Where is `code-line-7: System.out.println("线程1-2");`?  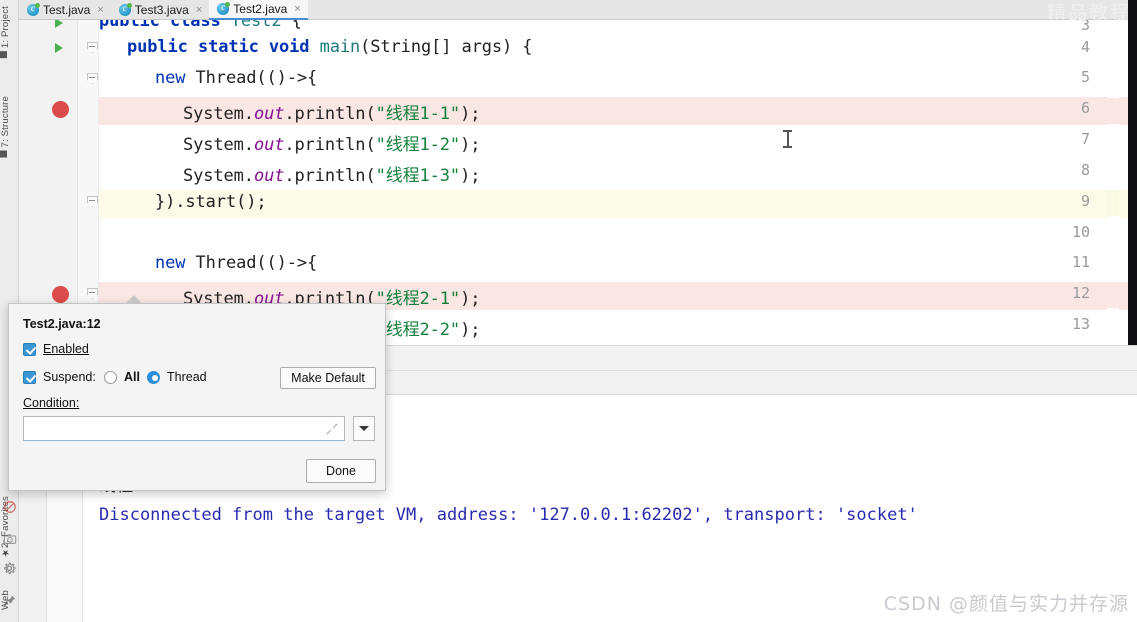 code-line-7: System.out.println("线程1-2"); is located at coordinates (332, 145).